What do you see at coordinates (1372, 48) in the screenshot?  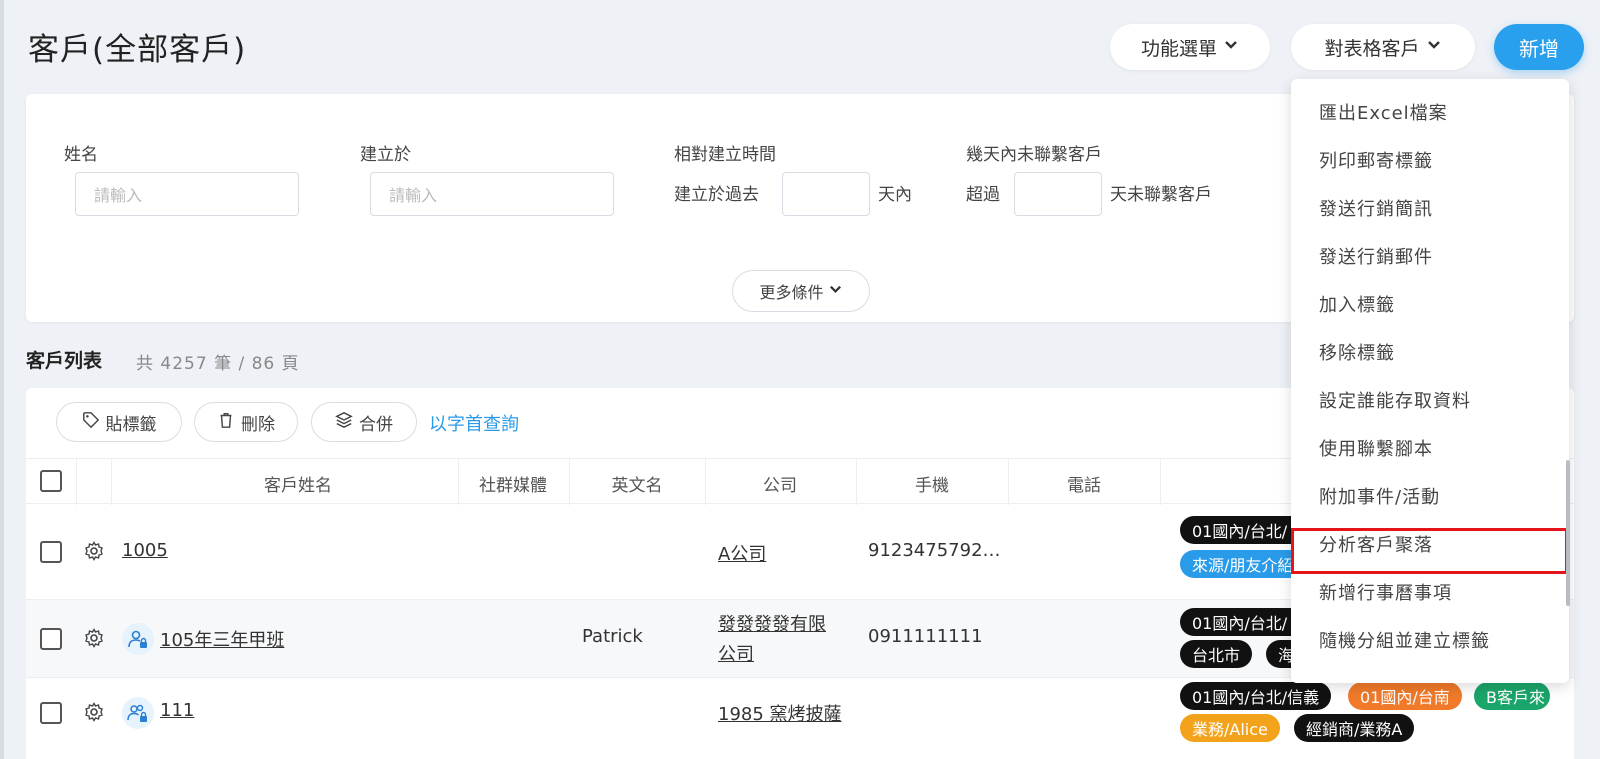 I see `table-customers-menu-label: 對表格客戶` at bounding box center [1372, 48].